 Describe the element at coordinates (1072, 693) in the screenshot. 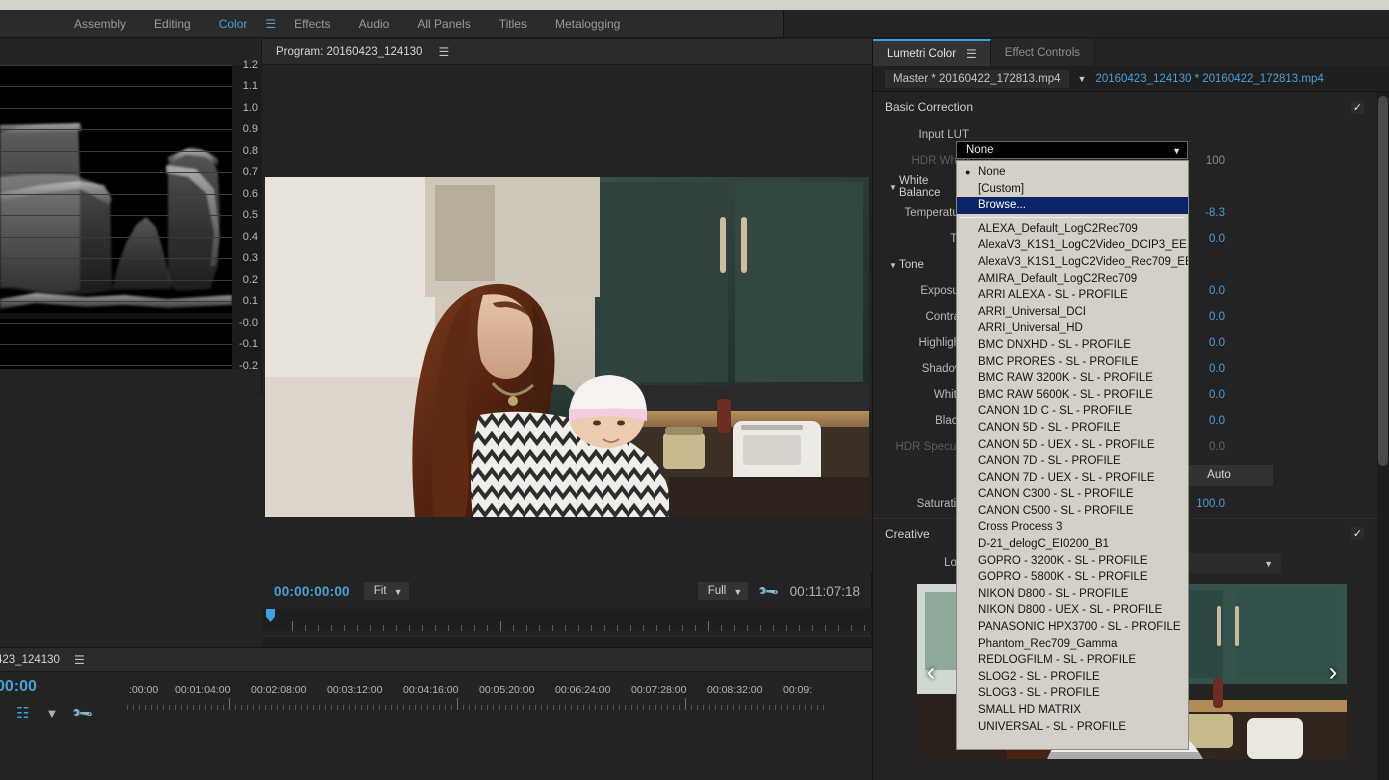

I see `lut-option: SLOG3 - SL - PROFILE` at that location.